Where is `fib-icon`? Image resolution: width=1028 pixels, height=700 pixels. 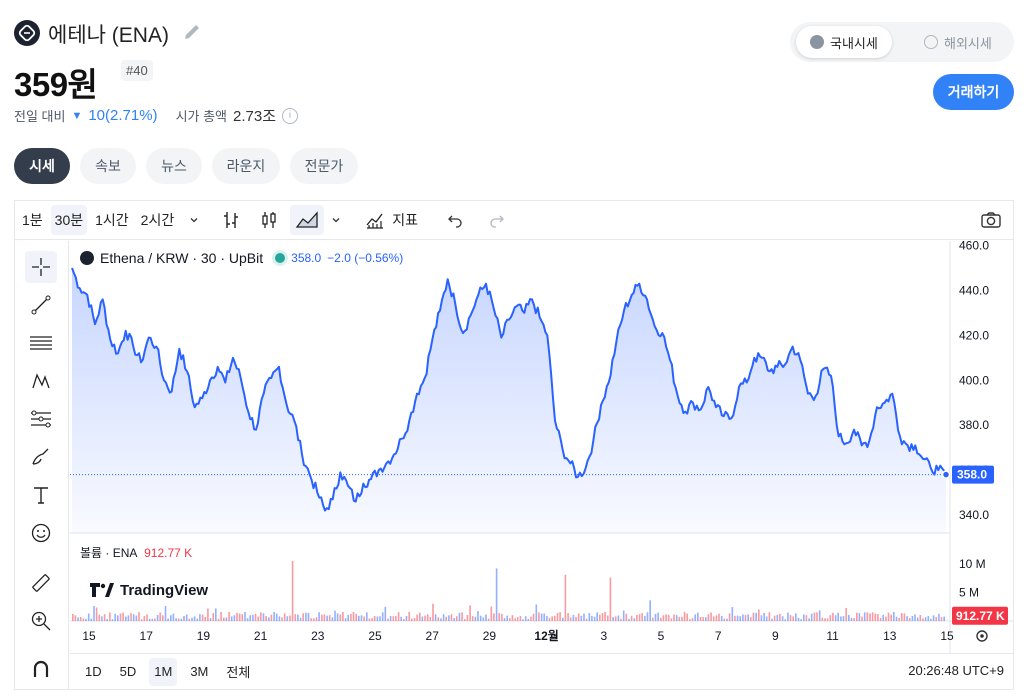 fib-icon is located at coordinates (41, 419).